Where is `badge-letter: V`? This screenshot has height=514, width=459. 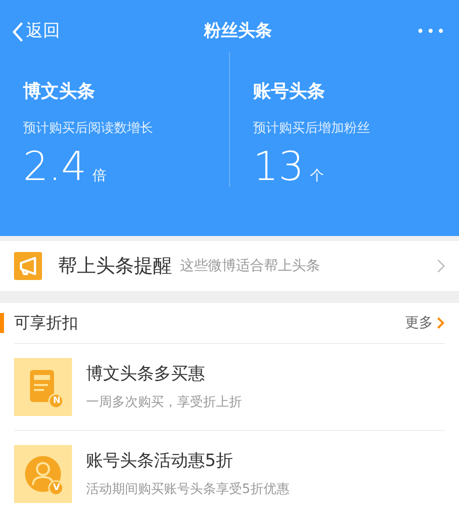
badge-letter: V is located at coordinates (56, 488).